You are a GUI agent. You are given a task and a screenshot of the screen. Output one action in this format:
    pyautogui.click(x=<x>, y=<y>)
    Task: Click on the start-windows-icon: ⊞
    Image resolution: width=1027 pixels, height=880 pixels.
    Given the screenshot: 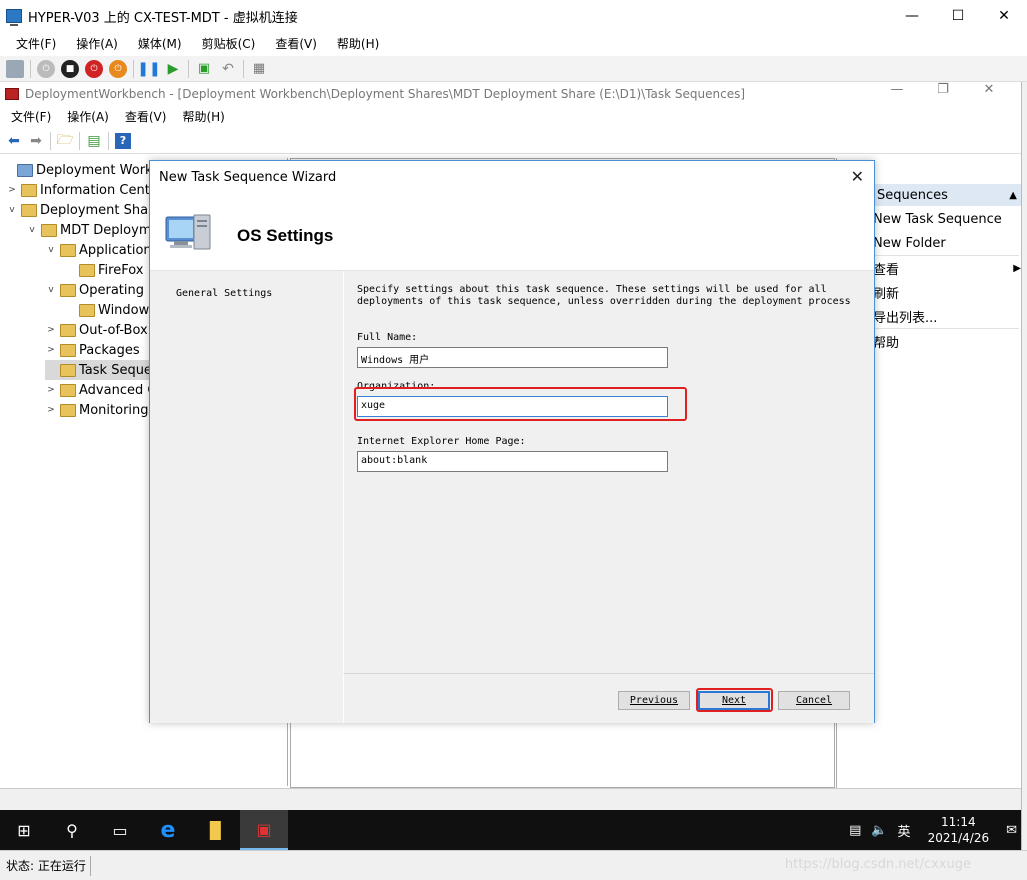 What is the action you would take?
    pyautogui.click(x=24, y=830)
    